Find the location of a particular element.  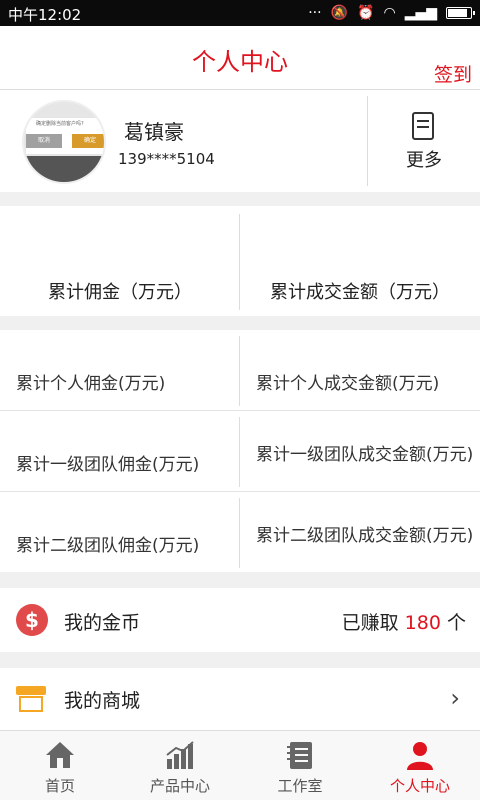

total-turnover: 累计成交金额（万元） is located at coordinates (360, 261).